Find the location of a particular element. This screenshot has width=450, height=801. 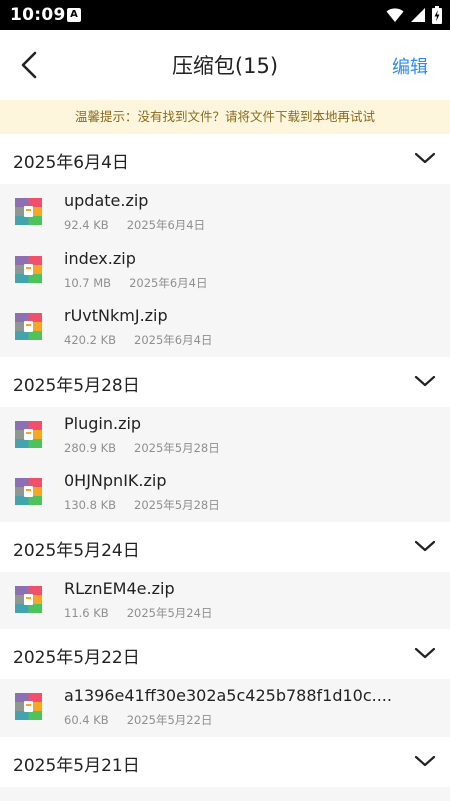

app-bar: 压缩包(15) 编辑 is located at coordinates (225, 65).